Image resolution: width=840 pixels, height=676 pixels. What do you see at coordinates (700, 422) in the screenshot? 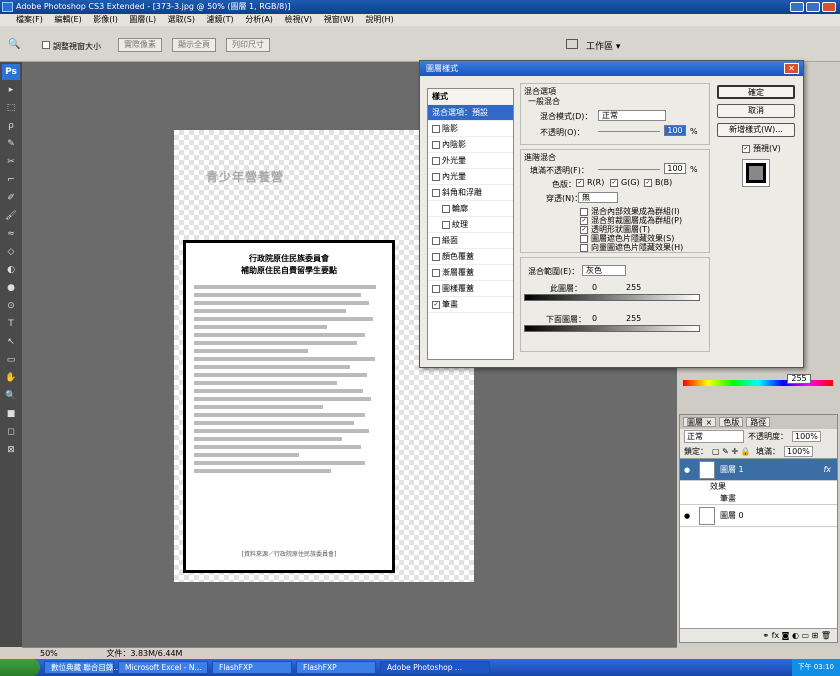
I see `tab-layers: 圖層 ×` at bounding box center [700, 422].